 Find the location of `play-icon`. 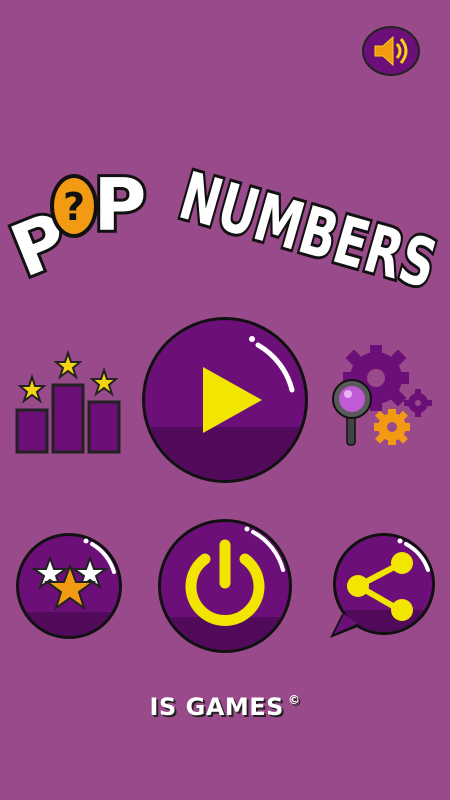

play-icon is located at coordinates (225, 400).